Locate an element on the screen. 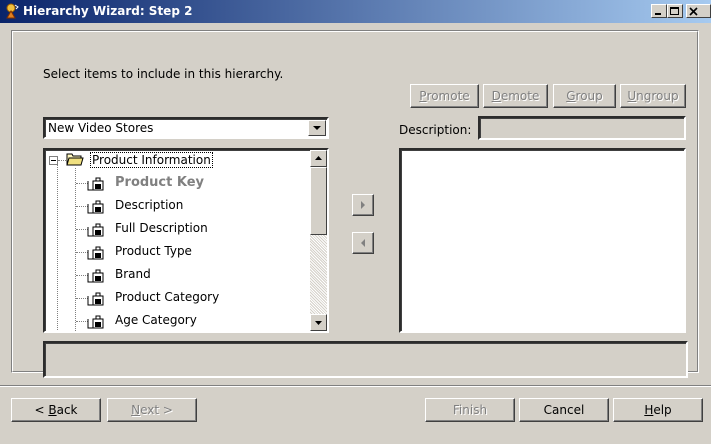  window-title: Hierarchy Wizard: Step 2 is located at coordinates (108, 11).